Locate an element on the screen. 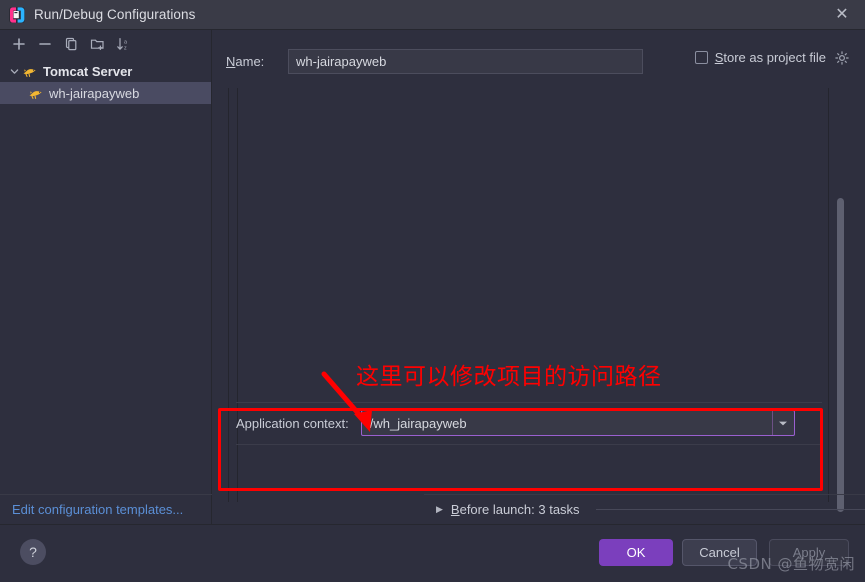 The width and height of the screenshot is (865, 582). before-launch-section: ▶ Before launch: 3 tasks is located at coordinates (644, 509).